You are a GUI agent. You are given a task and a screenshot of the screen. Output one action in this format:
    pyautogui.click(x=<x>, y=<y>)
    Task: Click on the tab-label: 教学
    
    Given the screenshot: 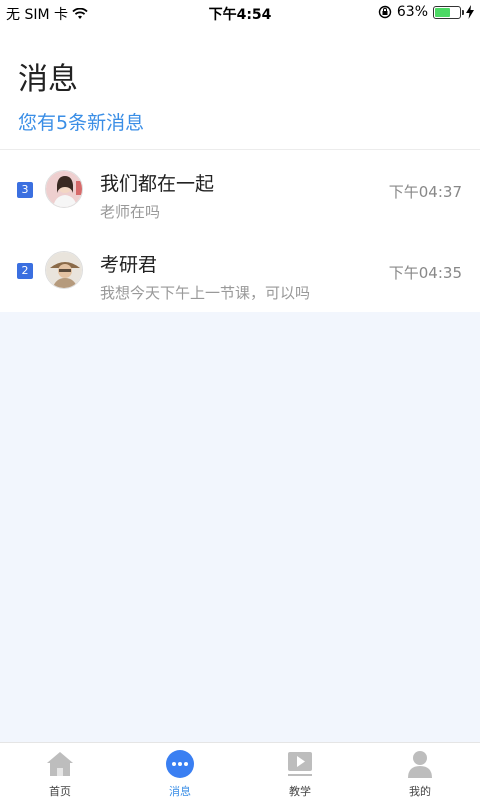 What is the action you would take?
    pyautogui.click(x=300, y=791)
    